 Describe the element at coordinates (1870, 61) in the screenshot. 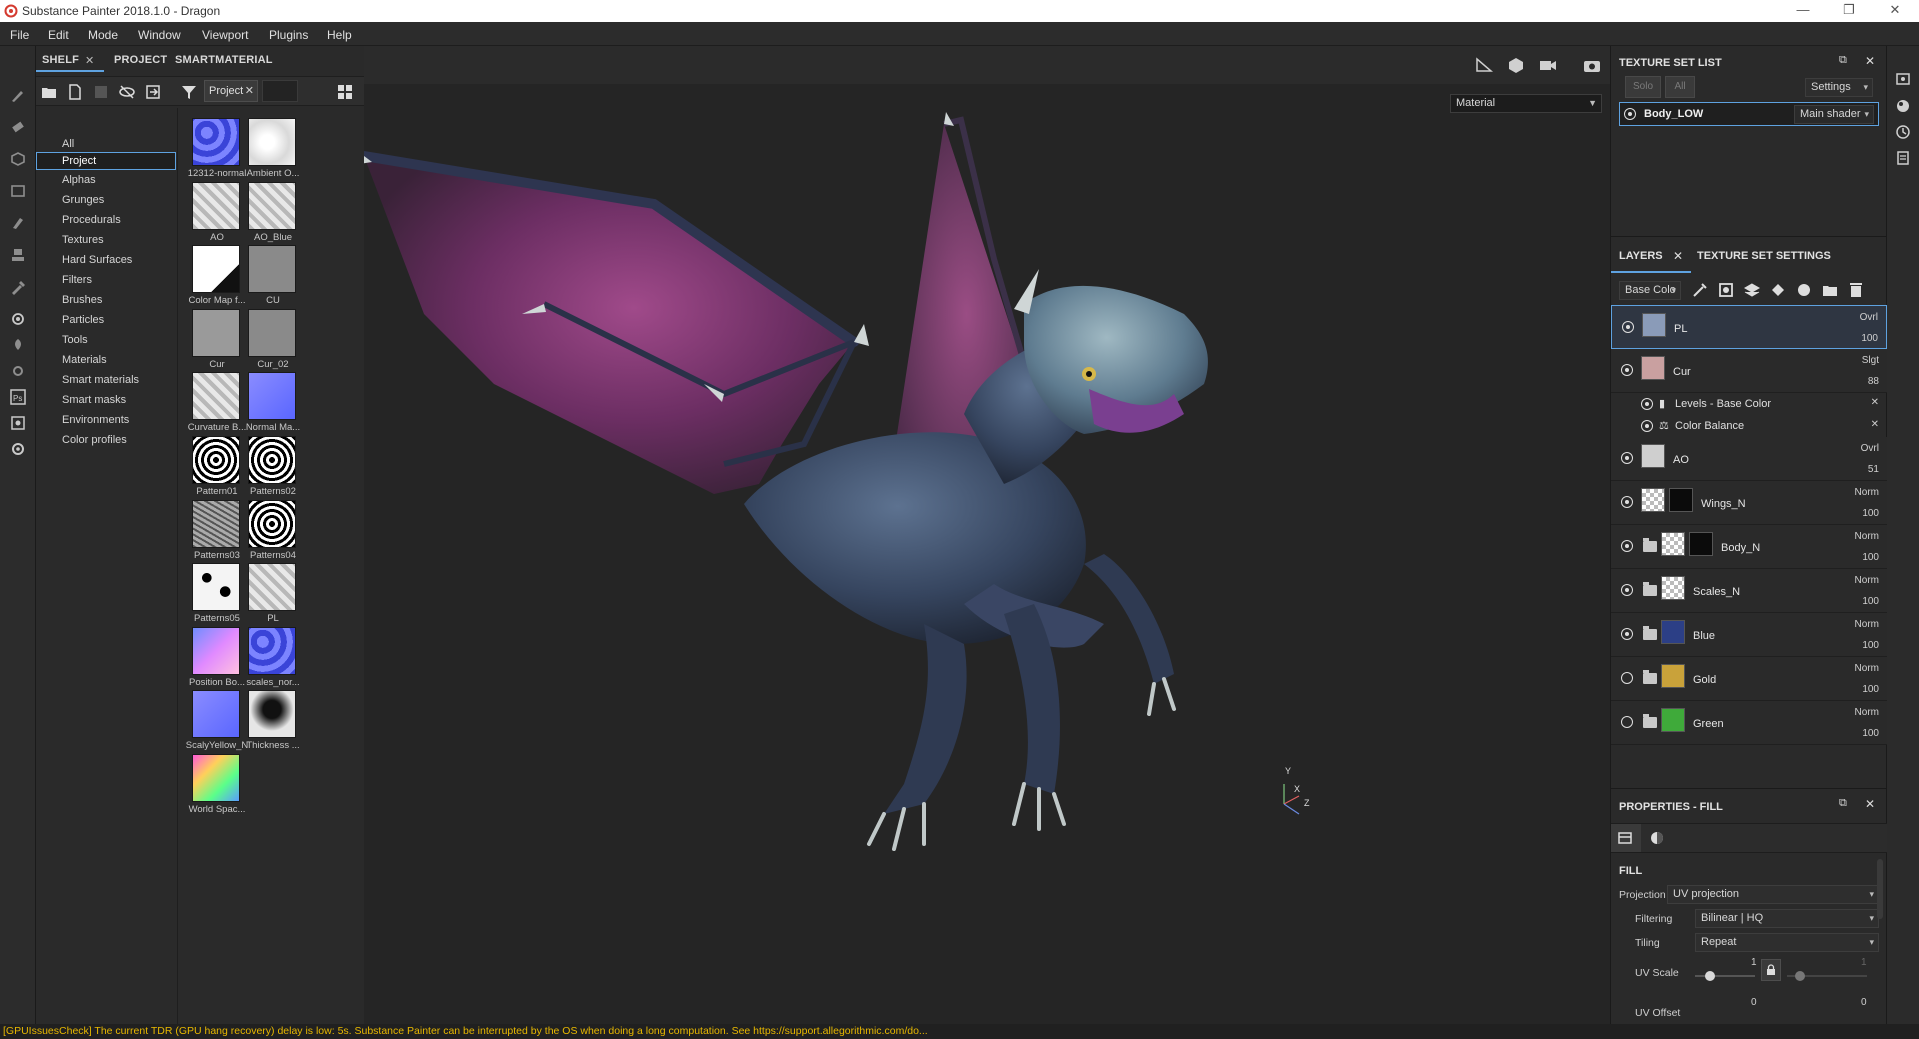

I see `close-panel-icon: ✕` at that location.